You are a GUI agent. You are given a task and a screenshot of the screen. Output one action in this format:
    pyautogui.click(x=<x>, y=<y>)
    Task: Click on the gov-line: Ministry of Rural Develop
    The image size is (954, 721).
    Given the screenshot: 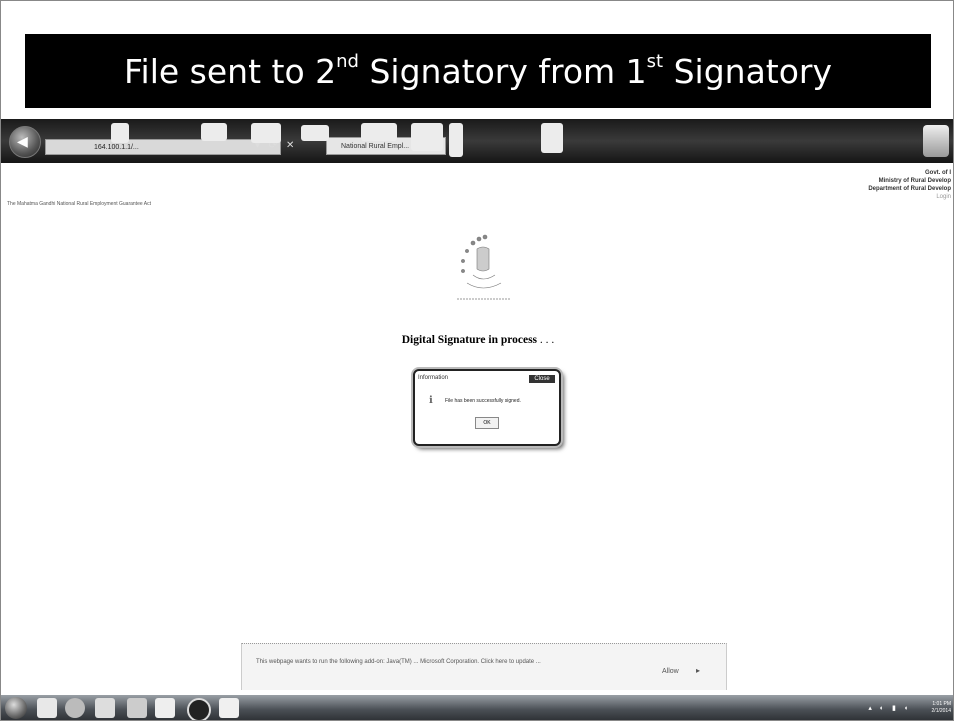 What is the action you would take?
    pyautogui.click(x=914, y=181)
    